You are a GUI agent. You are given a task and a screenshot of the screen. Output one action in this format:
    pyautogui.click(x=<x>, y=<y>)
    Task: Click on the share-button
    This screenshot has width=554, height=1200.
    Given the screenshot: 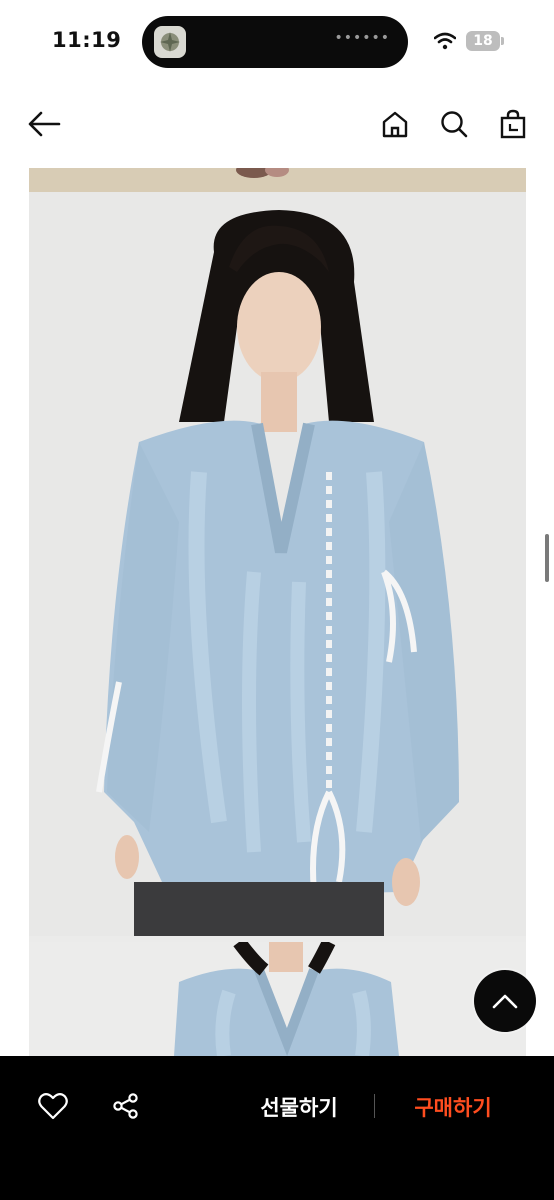 What is the action you would take?
    pyautogui.click(x=126, y=1106)
    